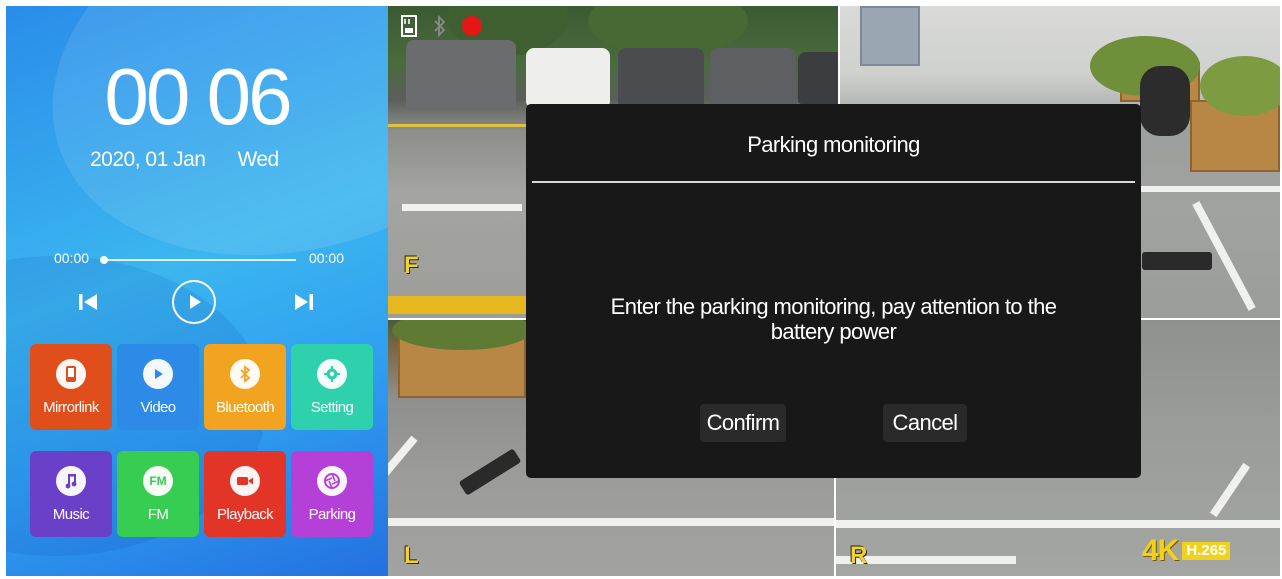 Image resolution: width=1282 pixels, height=579 pixels. I want to click on progress-knob, so click(104, 260).